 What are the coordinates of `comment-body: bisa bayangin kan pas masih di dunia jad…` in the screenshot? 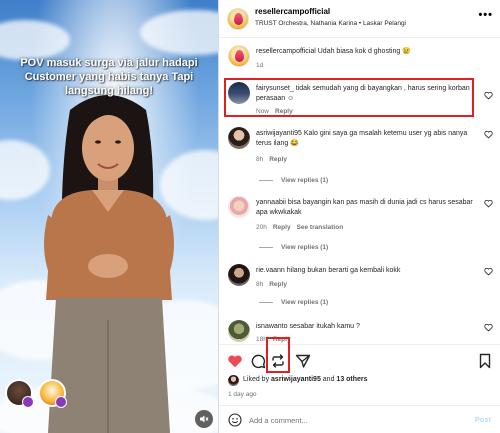 It's located at (364, 207).